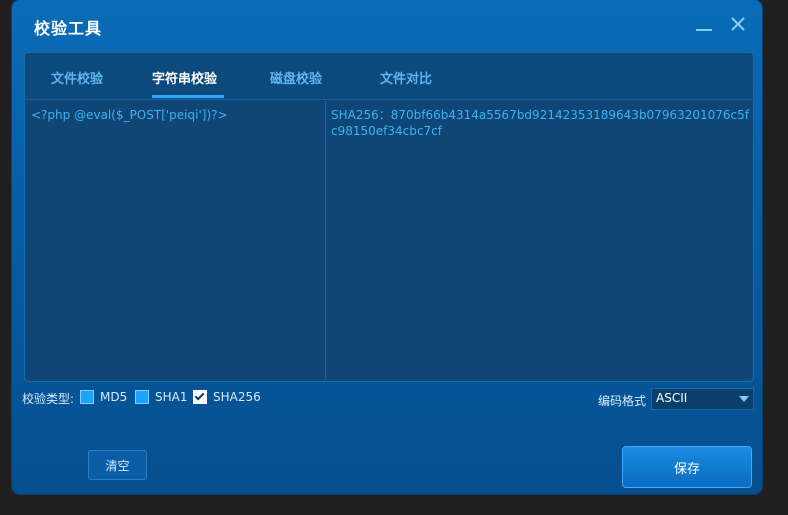  Describe the element at coordinates (672, 398) in the screenshot. I see `encoding-value: ASCII` at that location.